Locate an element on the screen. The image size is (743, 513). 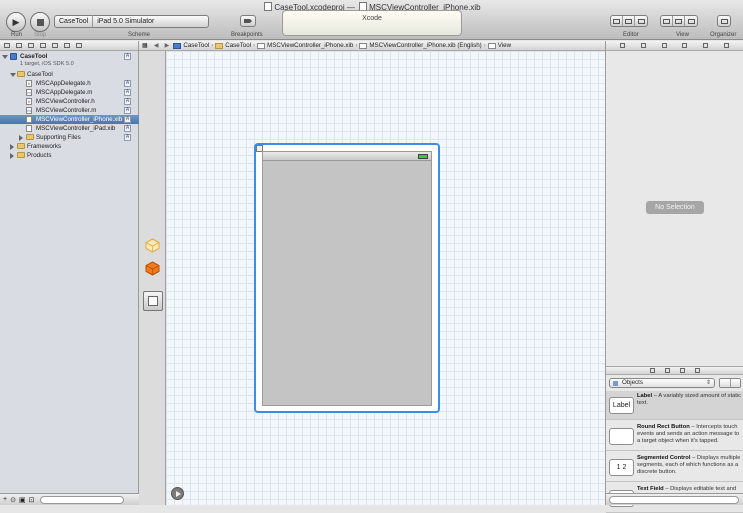
navigator-selector-bar is located at coordinates (69, 46).